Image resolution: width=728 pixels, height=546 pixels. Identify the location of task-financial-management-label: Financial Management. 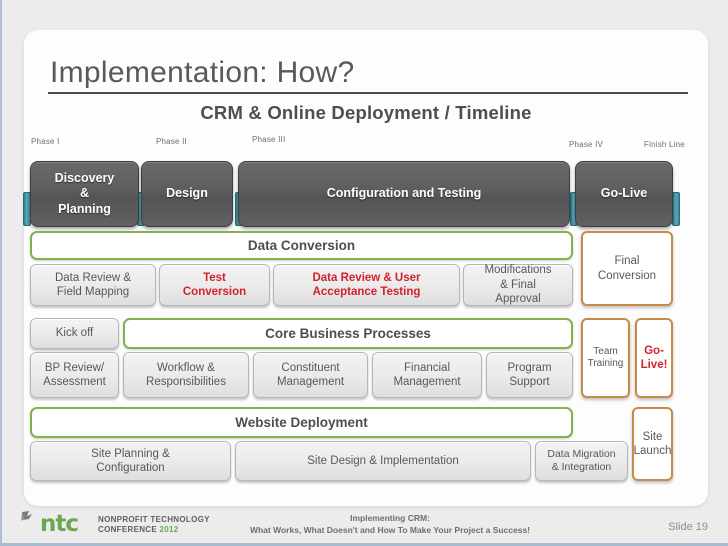
(427, 374).